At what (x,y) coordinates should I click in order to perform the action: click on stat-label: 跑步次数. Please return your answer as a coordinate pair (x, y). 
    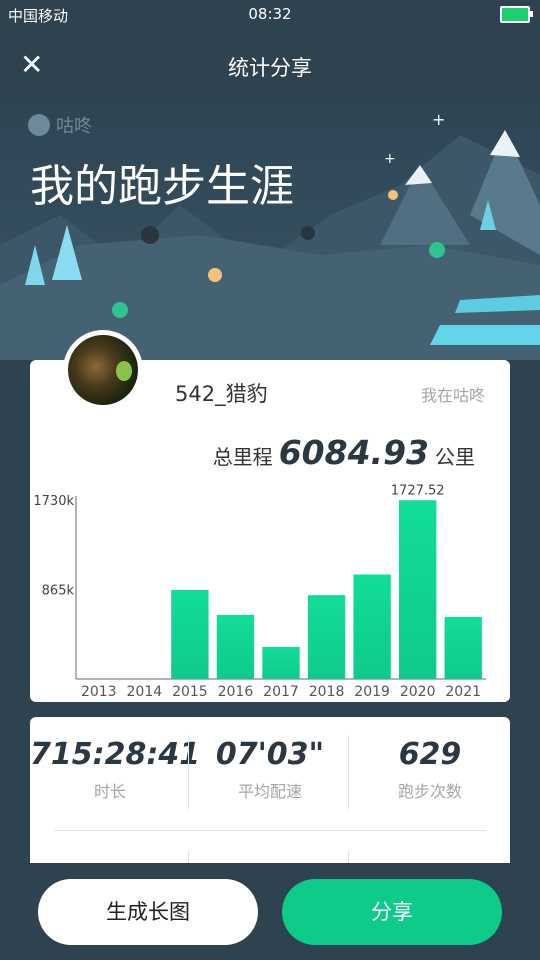
    Looking at the image, I should click on (429, 791).